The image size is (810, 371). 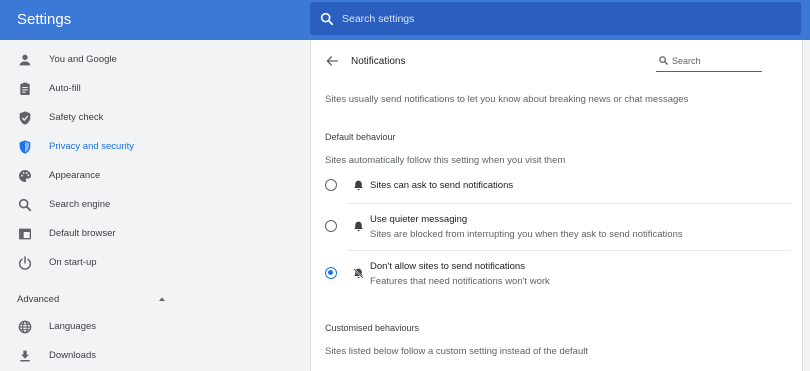 What do you see at coordinates (150, 327) in the screenshot?
I see `sidebar-item-languages: Languages` at bounding box center [150, 327].